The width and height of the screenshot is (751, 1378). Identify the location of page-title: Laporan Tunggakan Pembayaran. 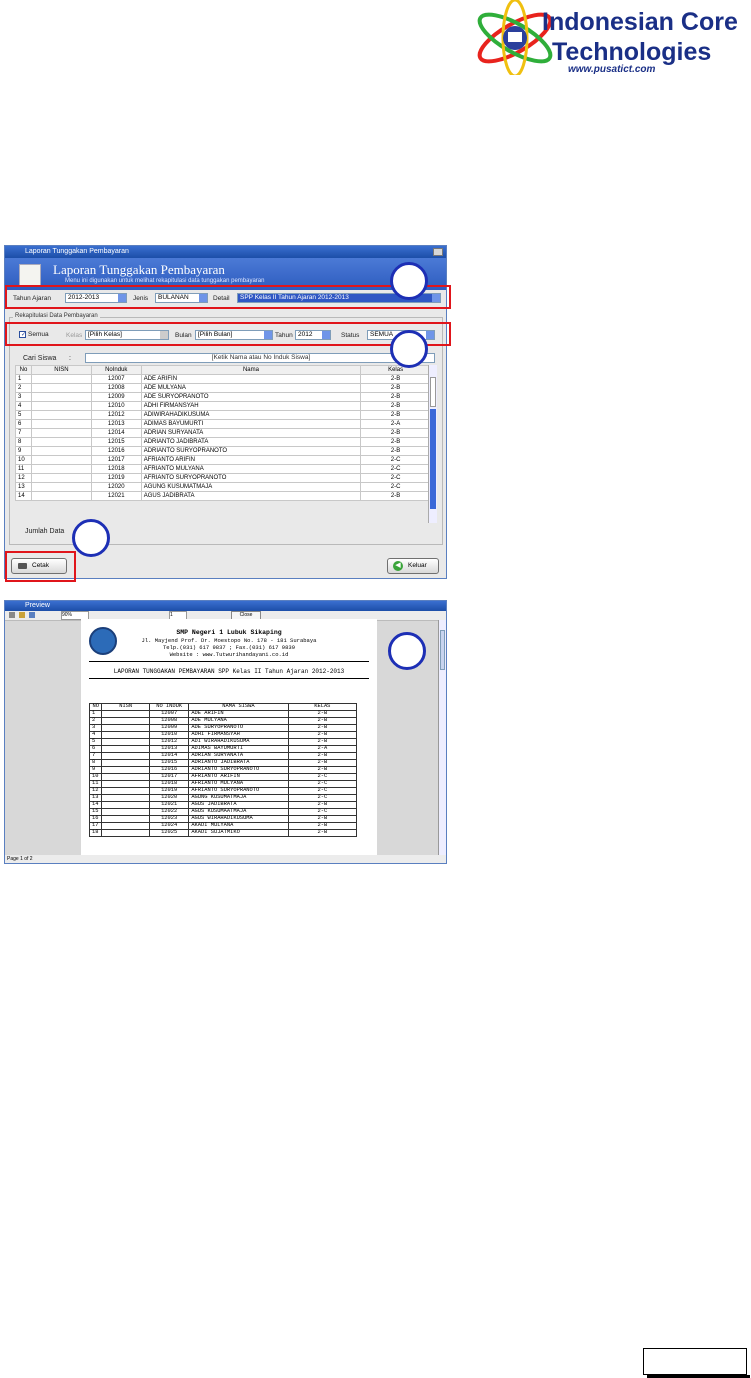
(139, 269).